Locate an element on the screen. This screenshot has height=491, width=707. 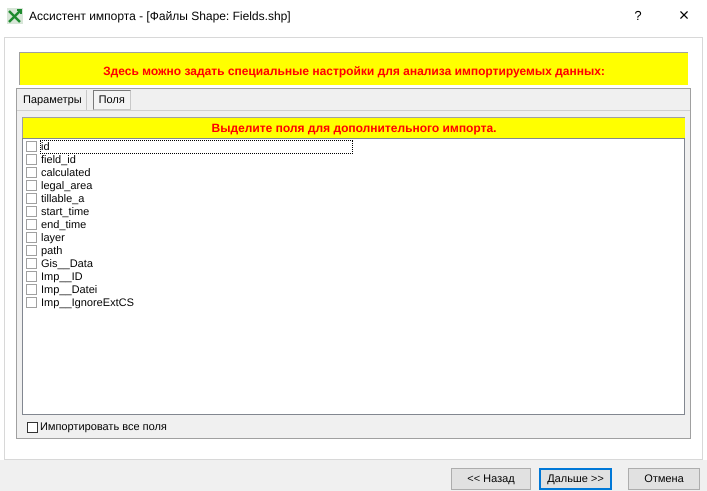
field-item: field_id is located at coordinates (58, 159).